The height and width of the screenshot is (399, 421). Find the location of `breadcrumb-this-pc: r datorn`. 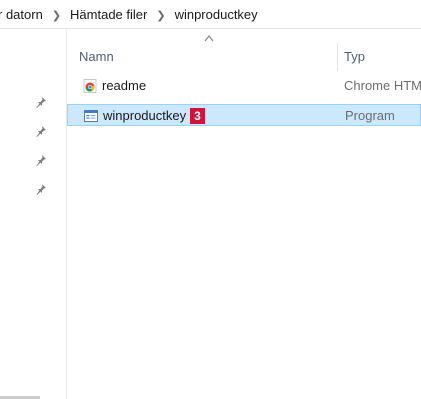

breadcrumb-this-pc: r datorn is located at coordinates (22, 14).